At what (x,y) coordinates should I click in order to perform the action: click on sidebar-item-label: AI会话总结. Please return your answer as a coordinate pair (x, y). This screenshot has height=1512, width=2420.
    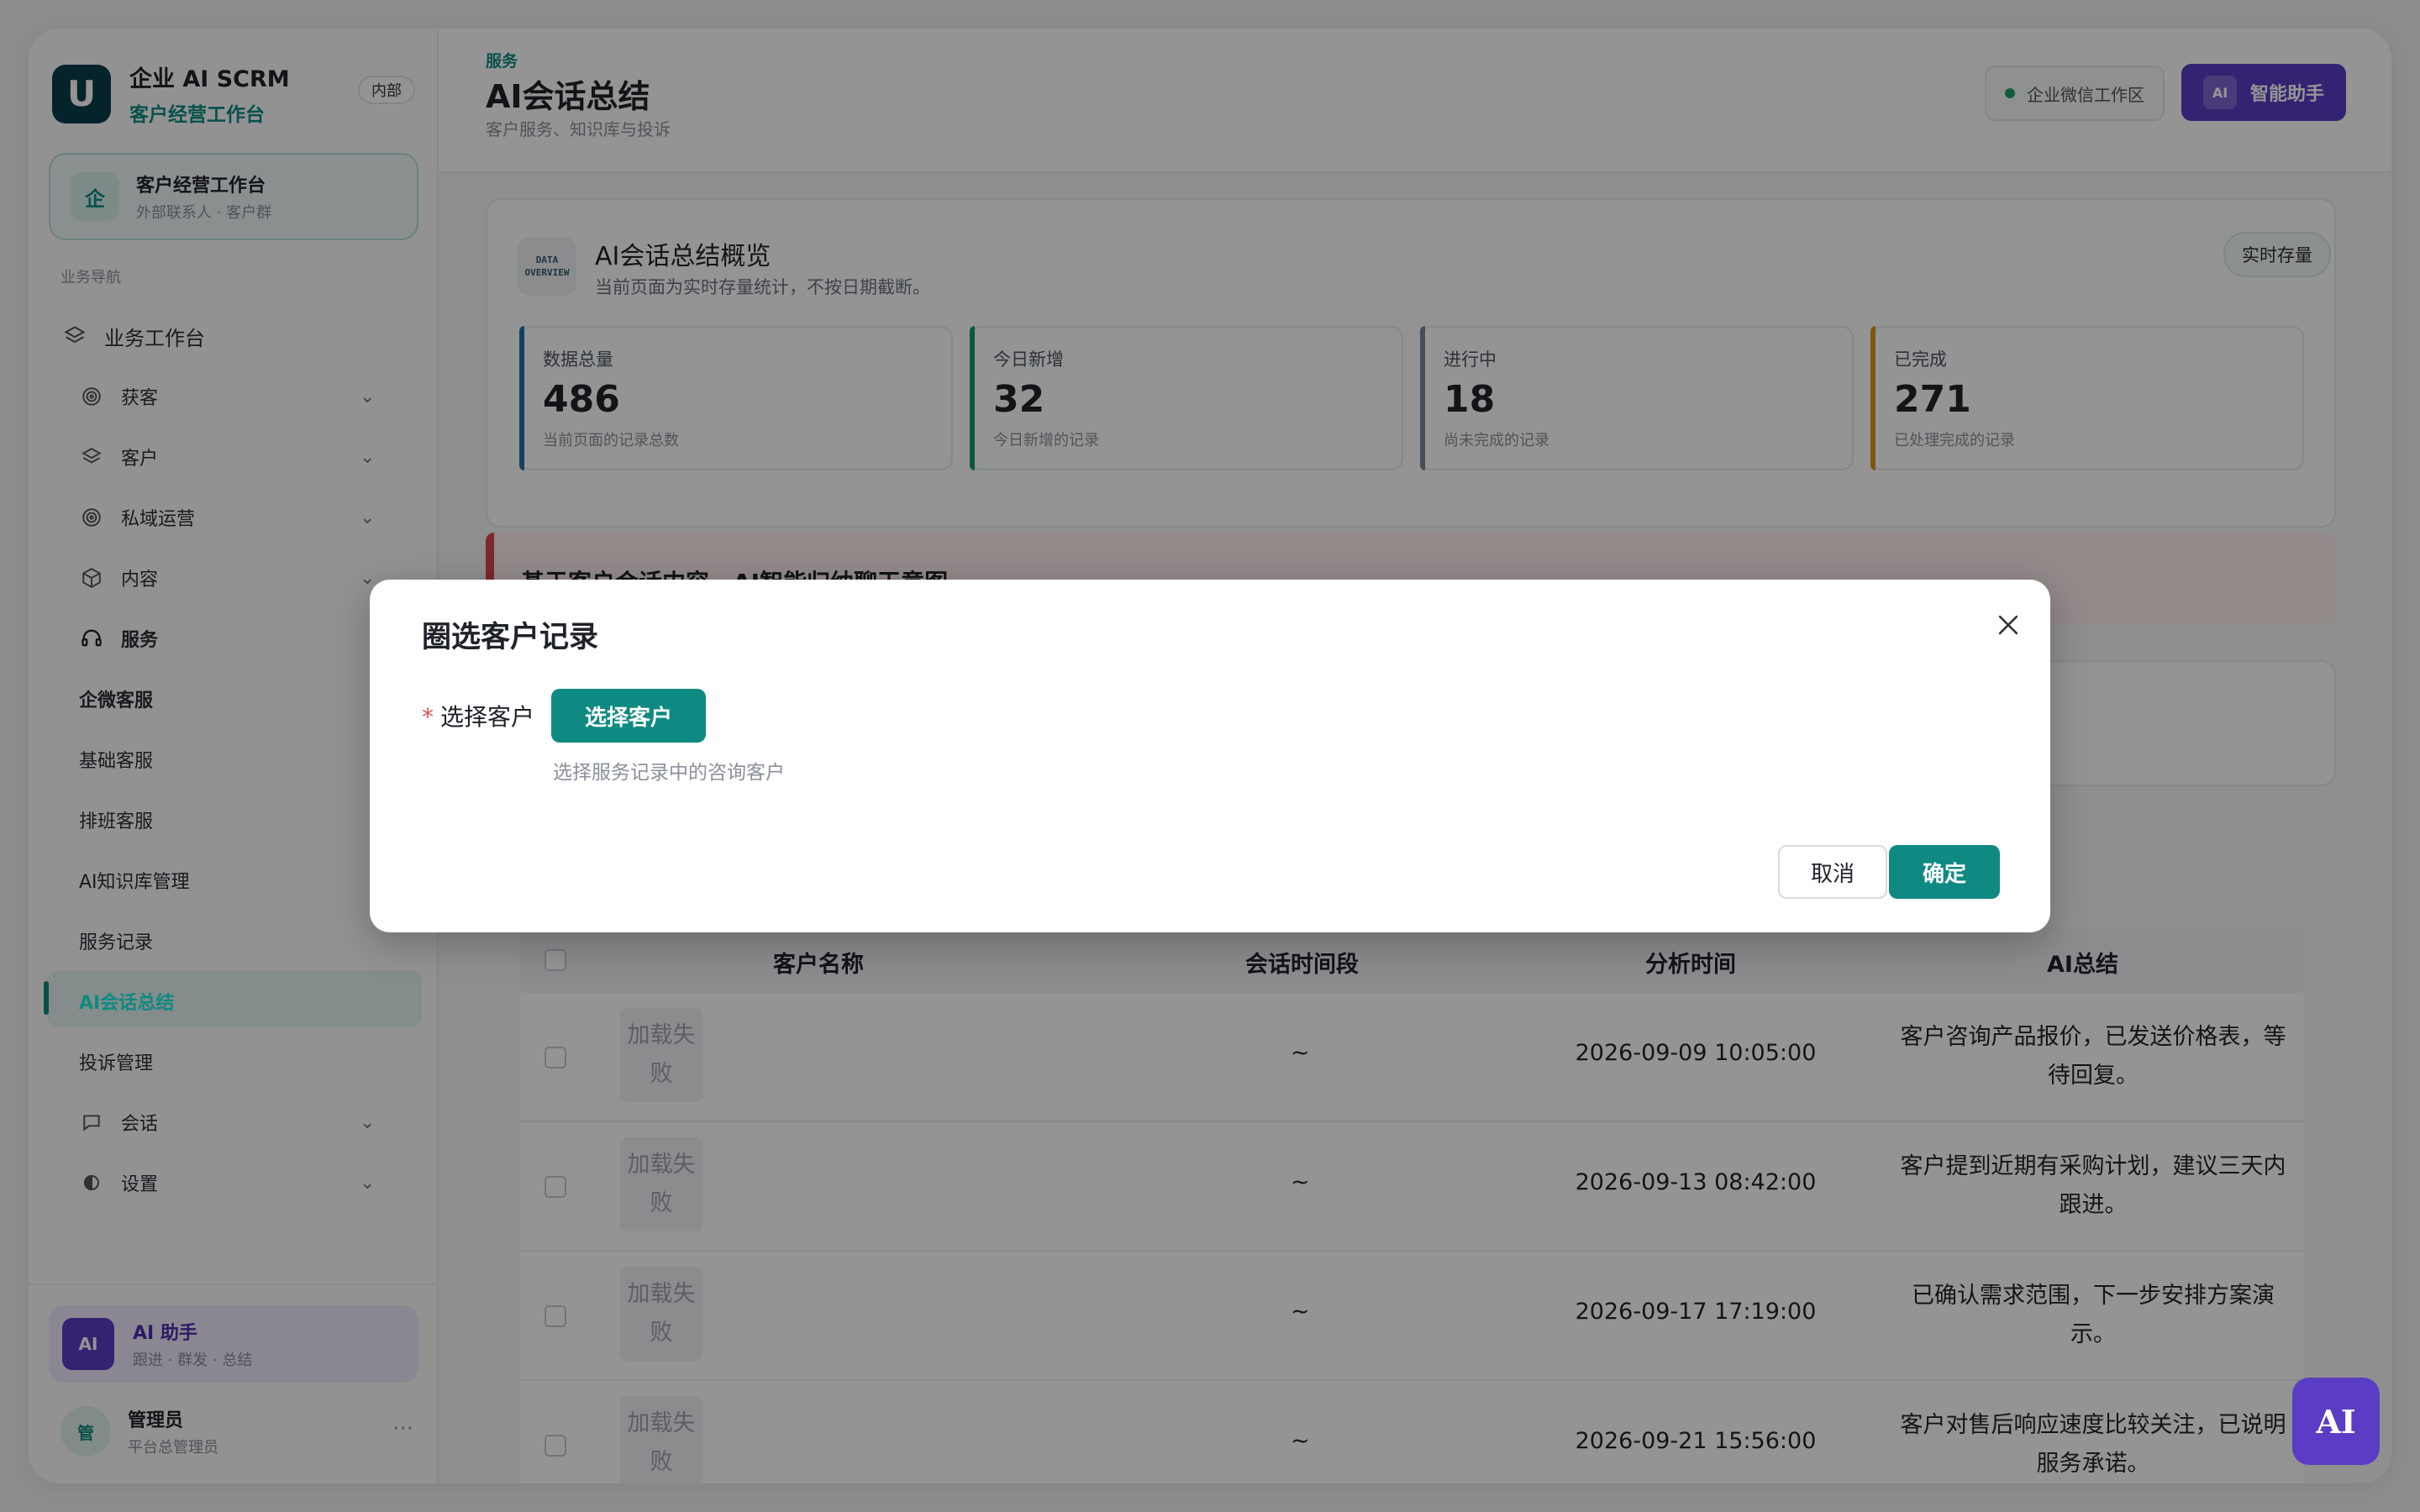
    Looking at the image, I should click on (127, 1003).